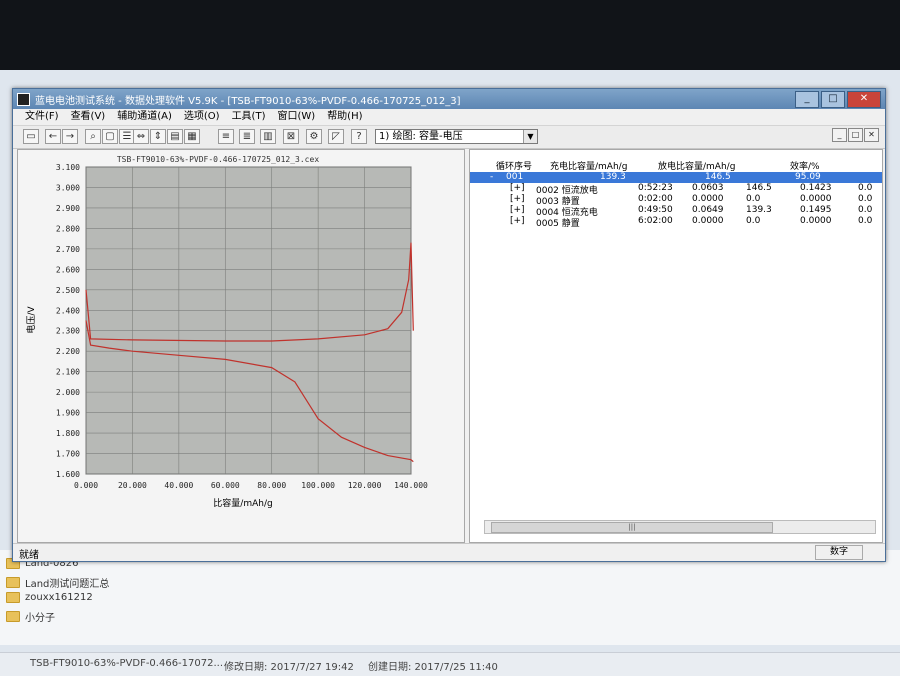 The image size is (900, 676). What do you see at coordinates (68, 351) in the screenshot?
I see `y-tick-label: 2.200` at bounding box center [68, 351].